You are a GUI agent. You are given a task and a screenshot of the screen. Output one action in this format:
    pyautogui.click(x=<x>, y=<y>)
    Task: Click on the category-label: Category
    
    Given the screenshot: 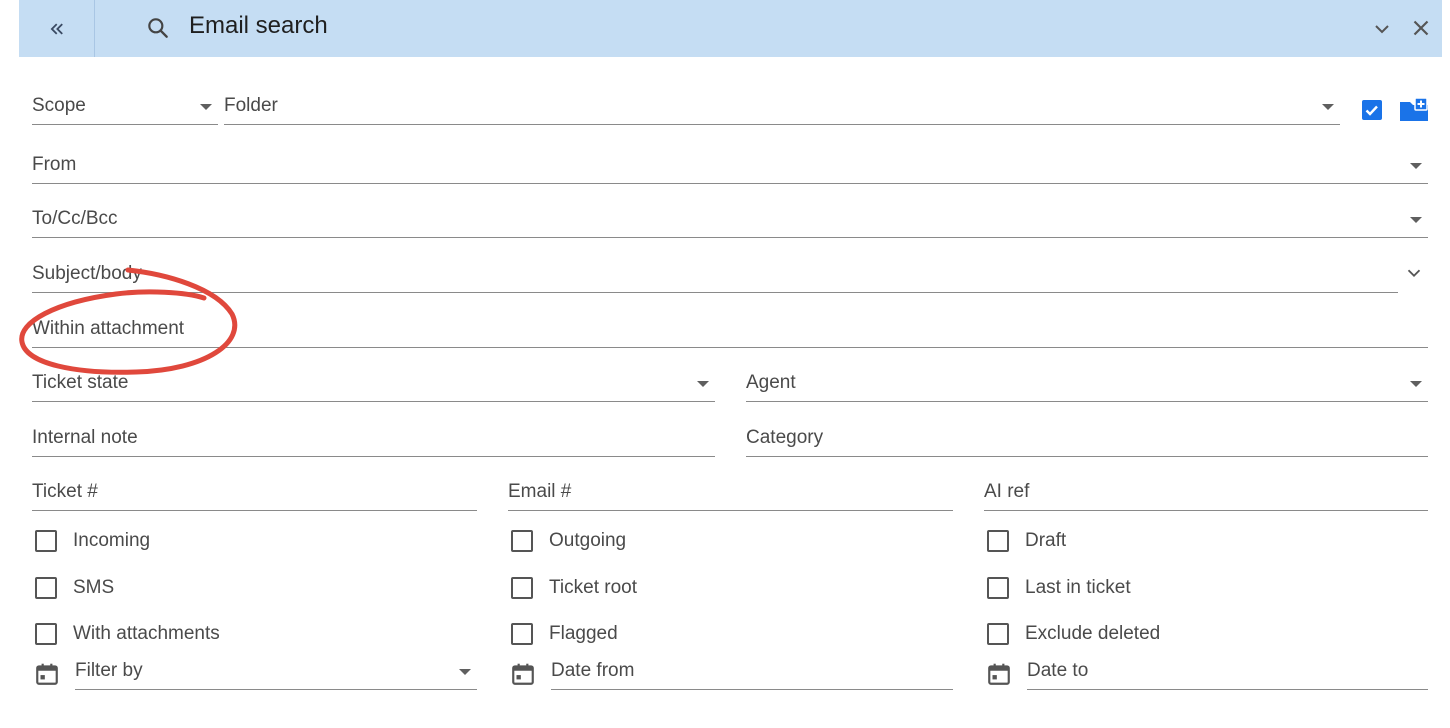 What is the action you would take?
    pyautogui.click(x=785, y=437)
    